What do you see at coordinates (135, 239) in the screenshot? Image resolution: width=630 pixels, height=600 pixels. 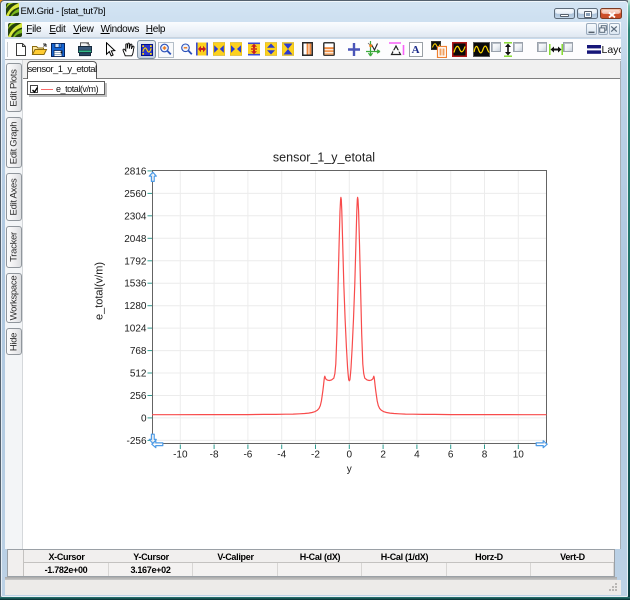 I see `svg-text: 2048` at bounding box center [135, 239].